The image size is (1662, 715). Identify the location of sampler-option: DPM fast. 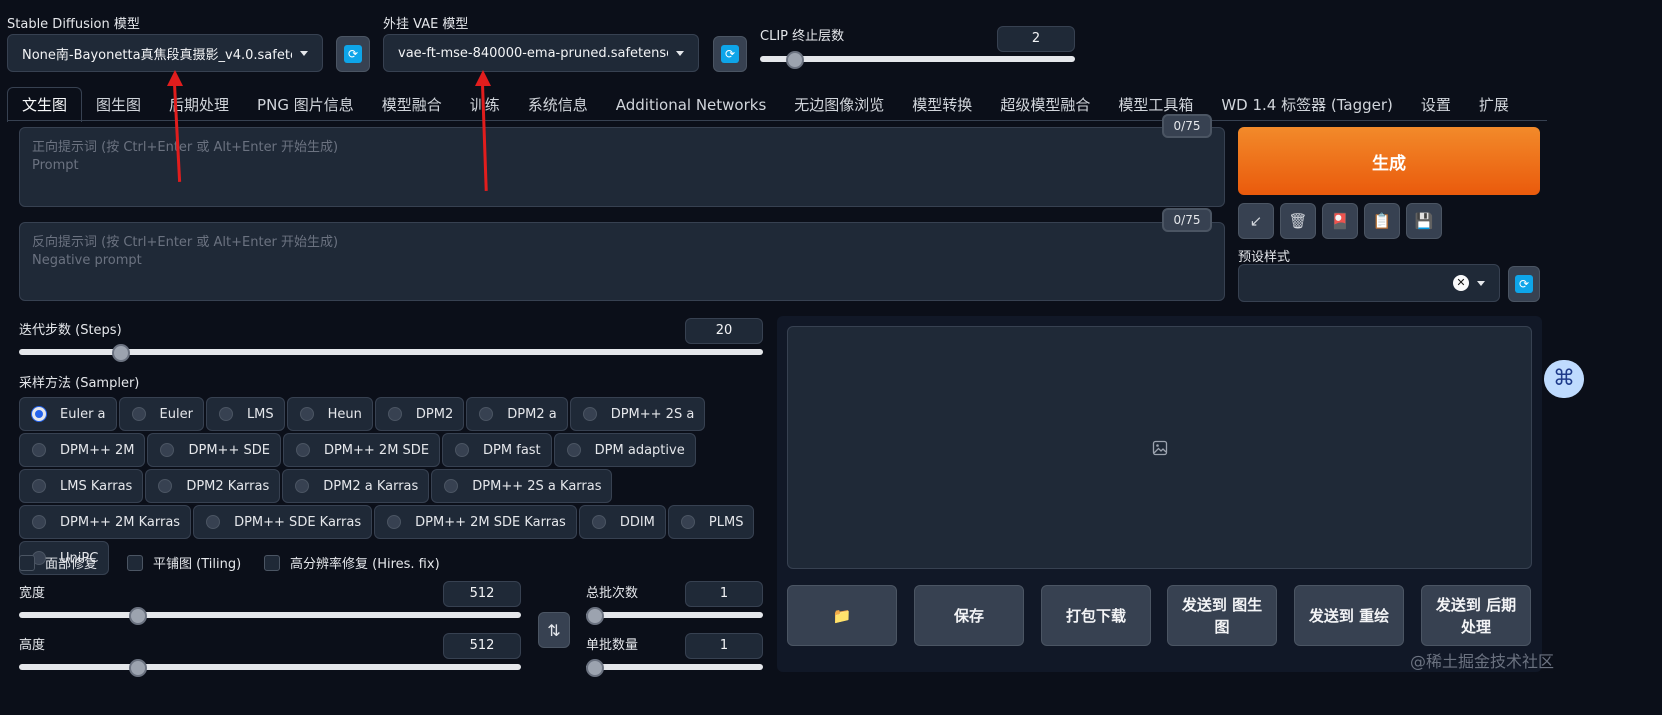
(497, 450).